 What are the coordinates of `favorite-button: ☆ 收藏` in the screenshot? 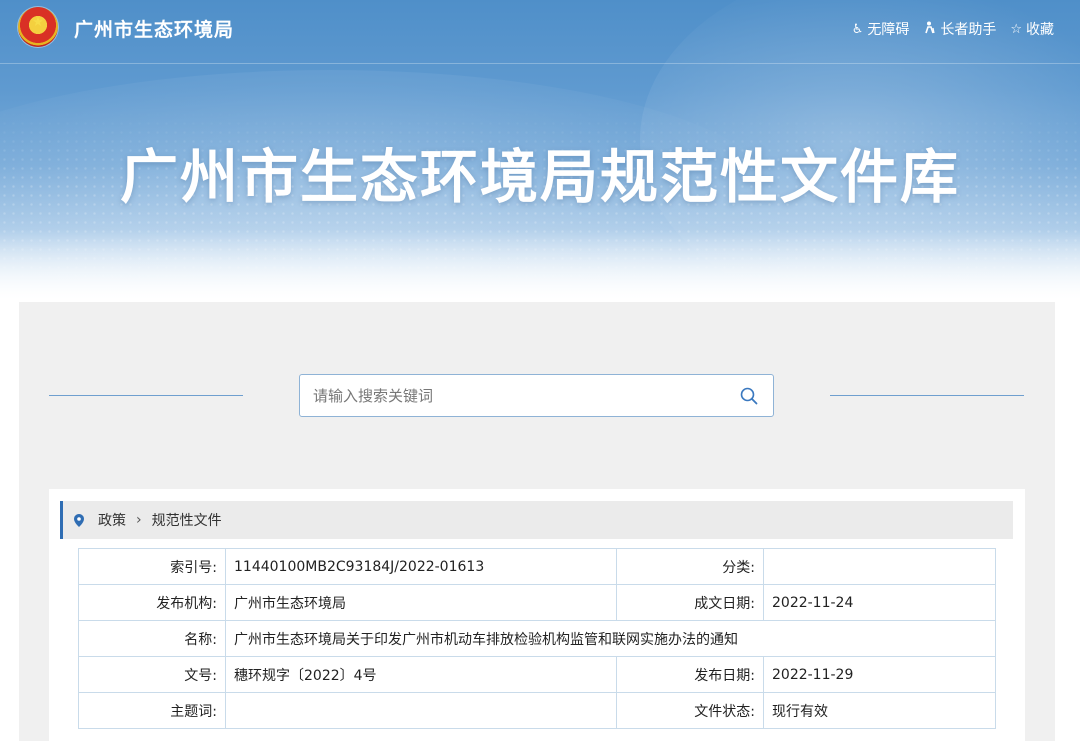 It's located at (1032, 29).